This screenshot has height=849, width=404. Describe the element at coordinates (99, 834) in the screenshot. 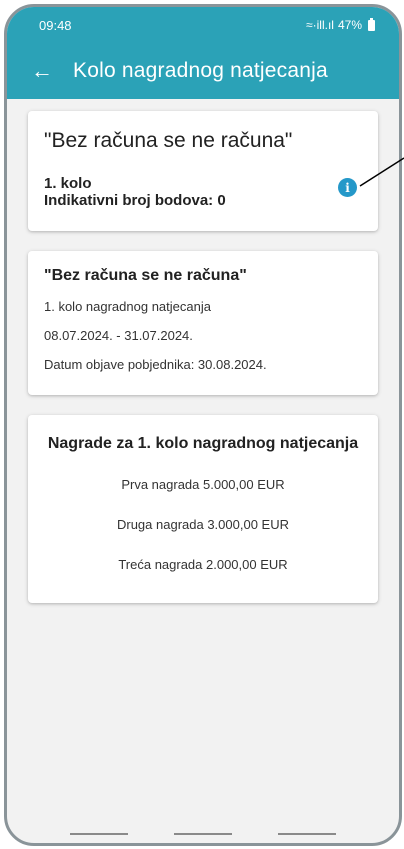

I see `nav-recents-button` at that location.